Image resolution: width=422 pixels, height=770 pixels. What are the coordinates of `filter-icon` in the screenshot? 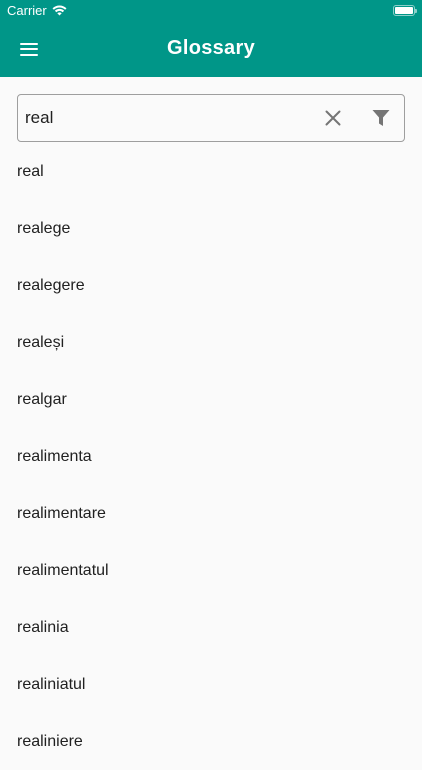 It's located at (381, 118).